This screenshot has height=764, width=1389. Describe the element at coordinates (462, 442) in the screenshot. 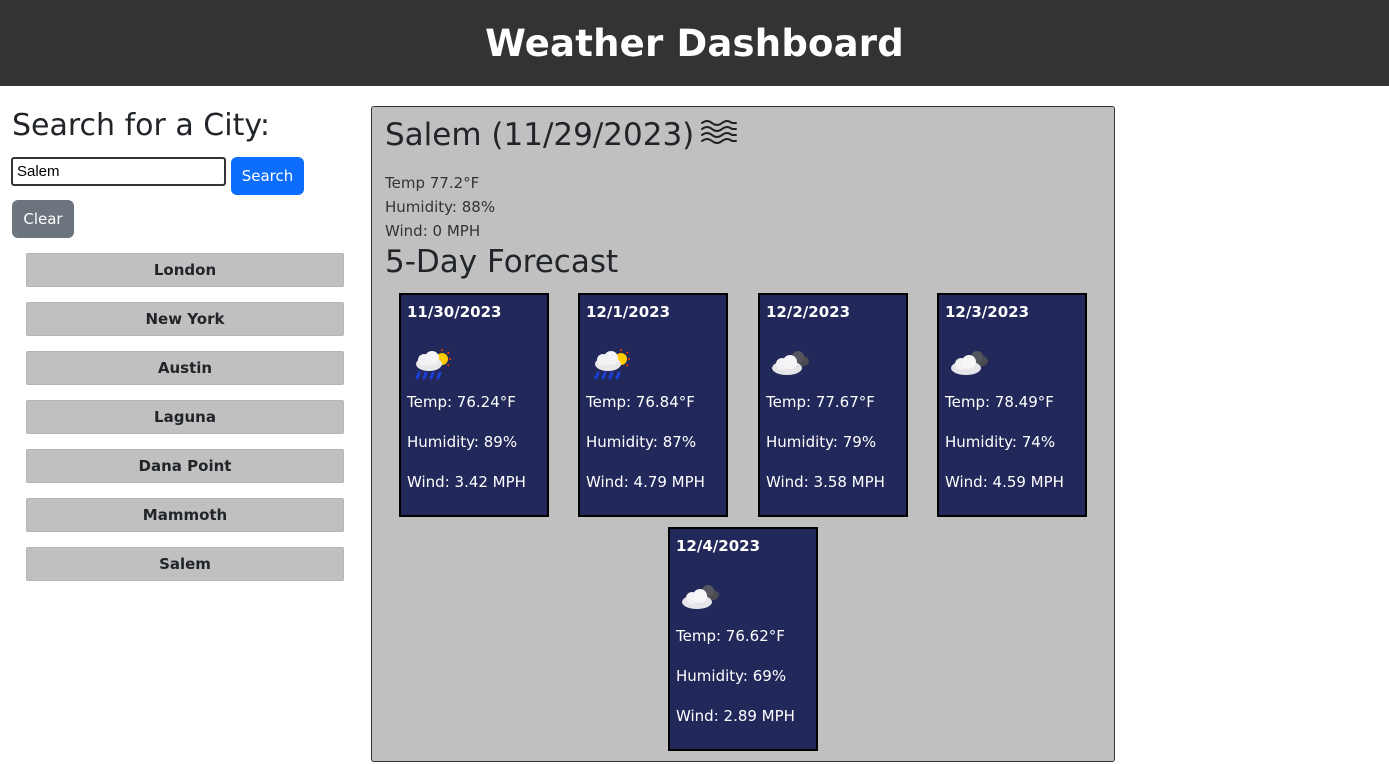

I see `forecast-humidity: Humidity: 89%` at that location.